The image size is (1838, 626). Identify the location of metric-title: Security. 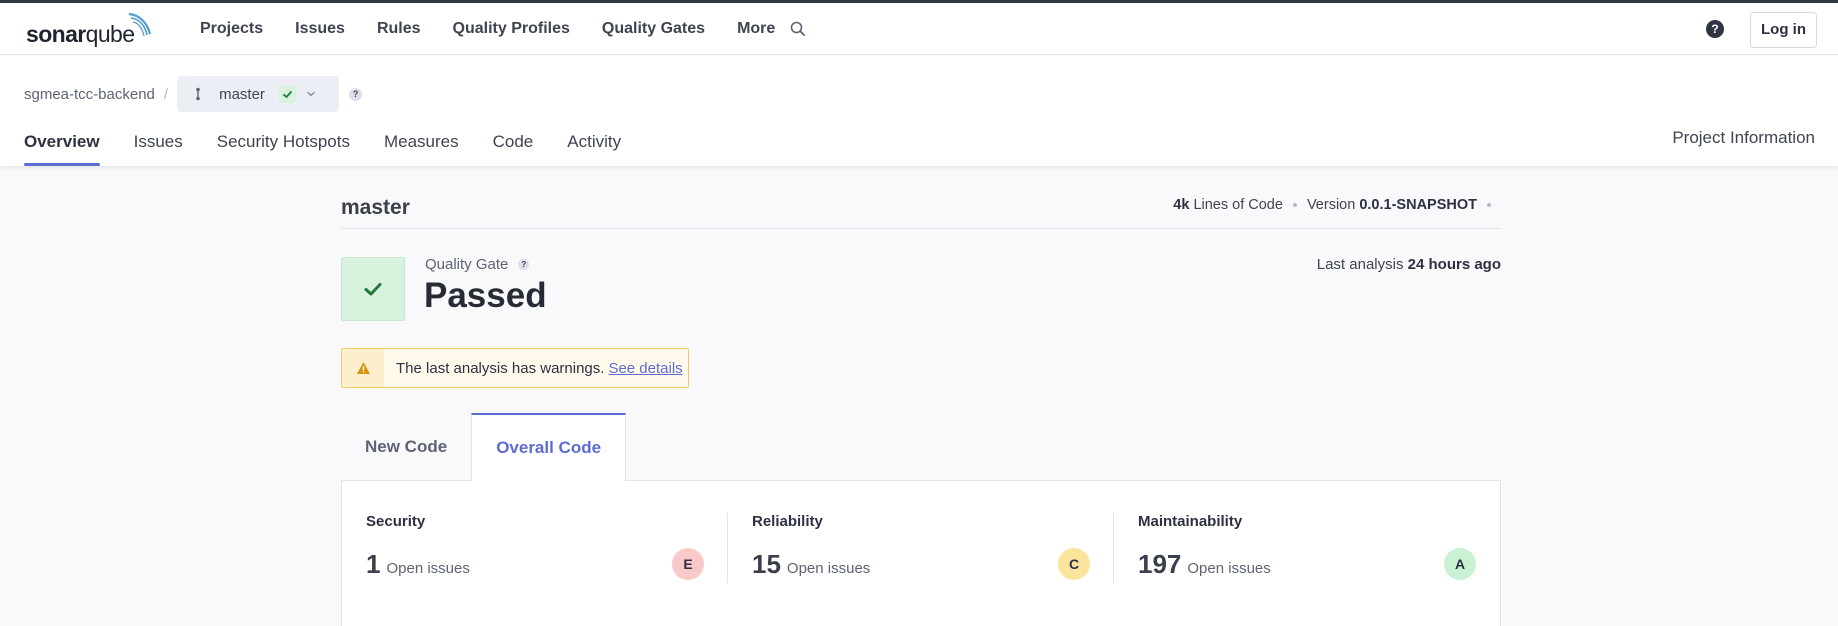
(396, 521).